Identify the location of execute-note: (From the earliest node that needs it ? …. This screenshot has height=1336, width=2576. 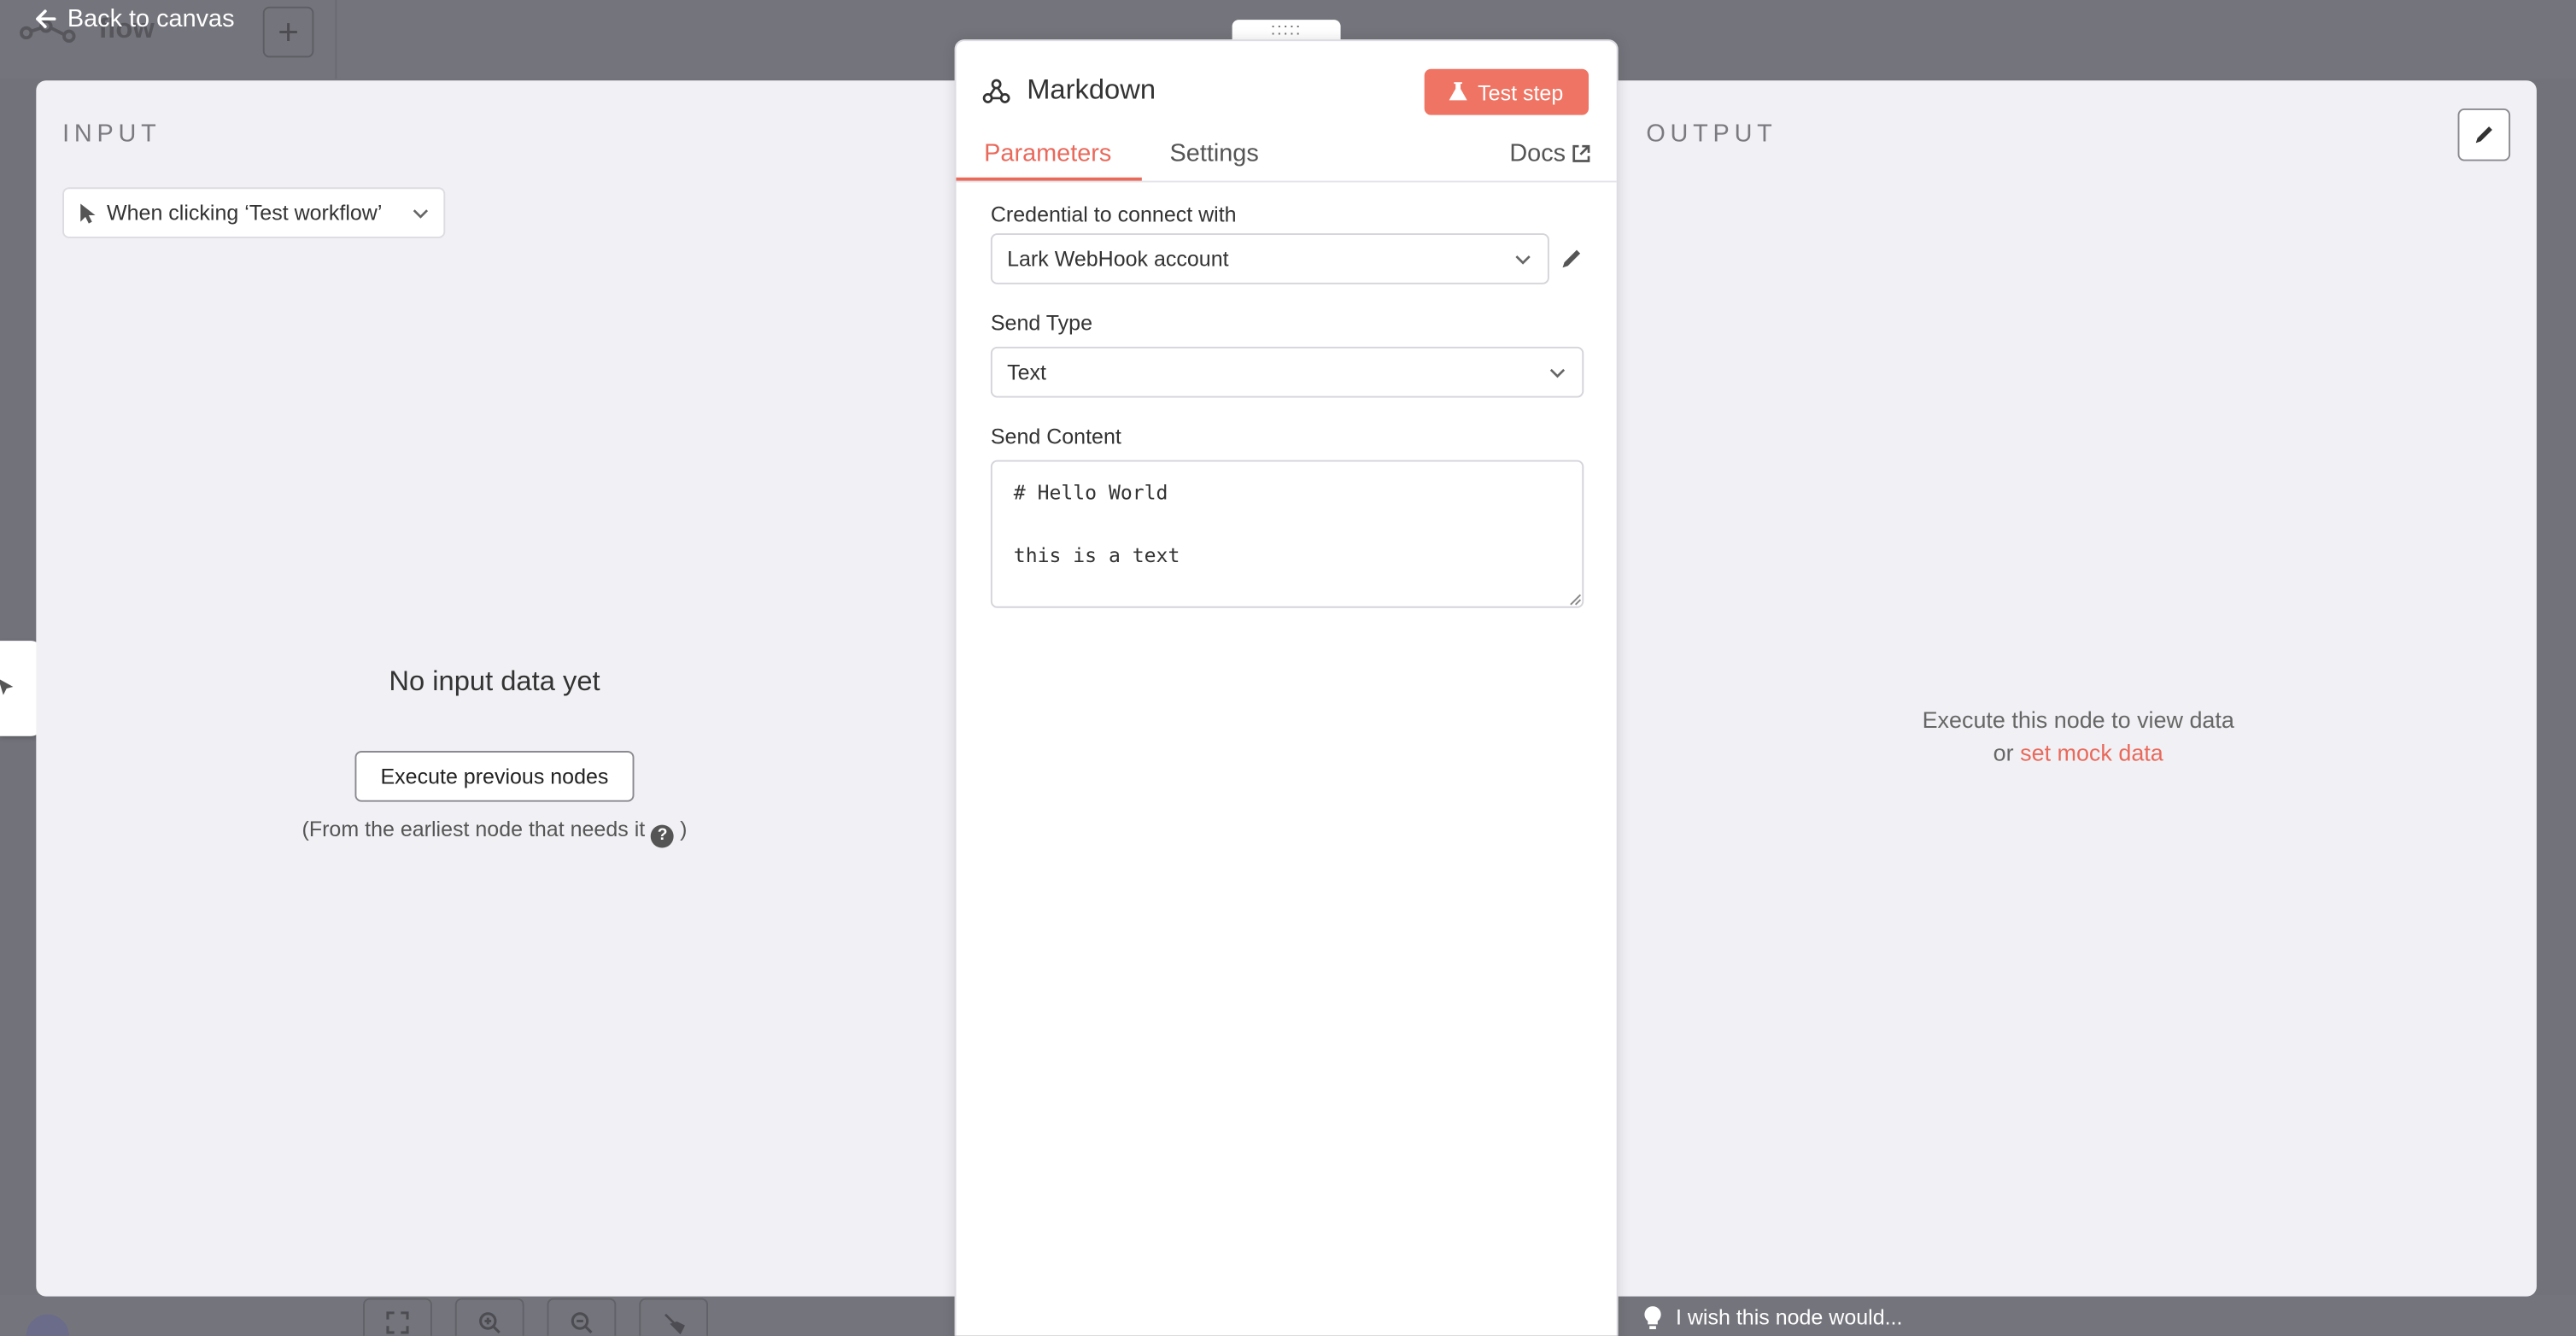
(494, 832).